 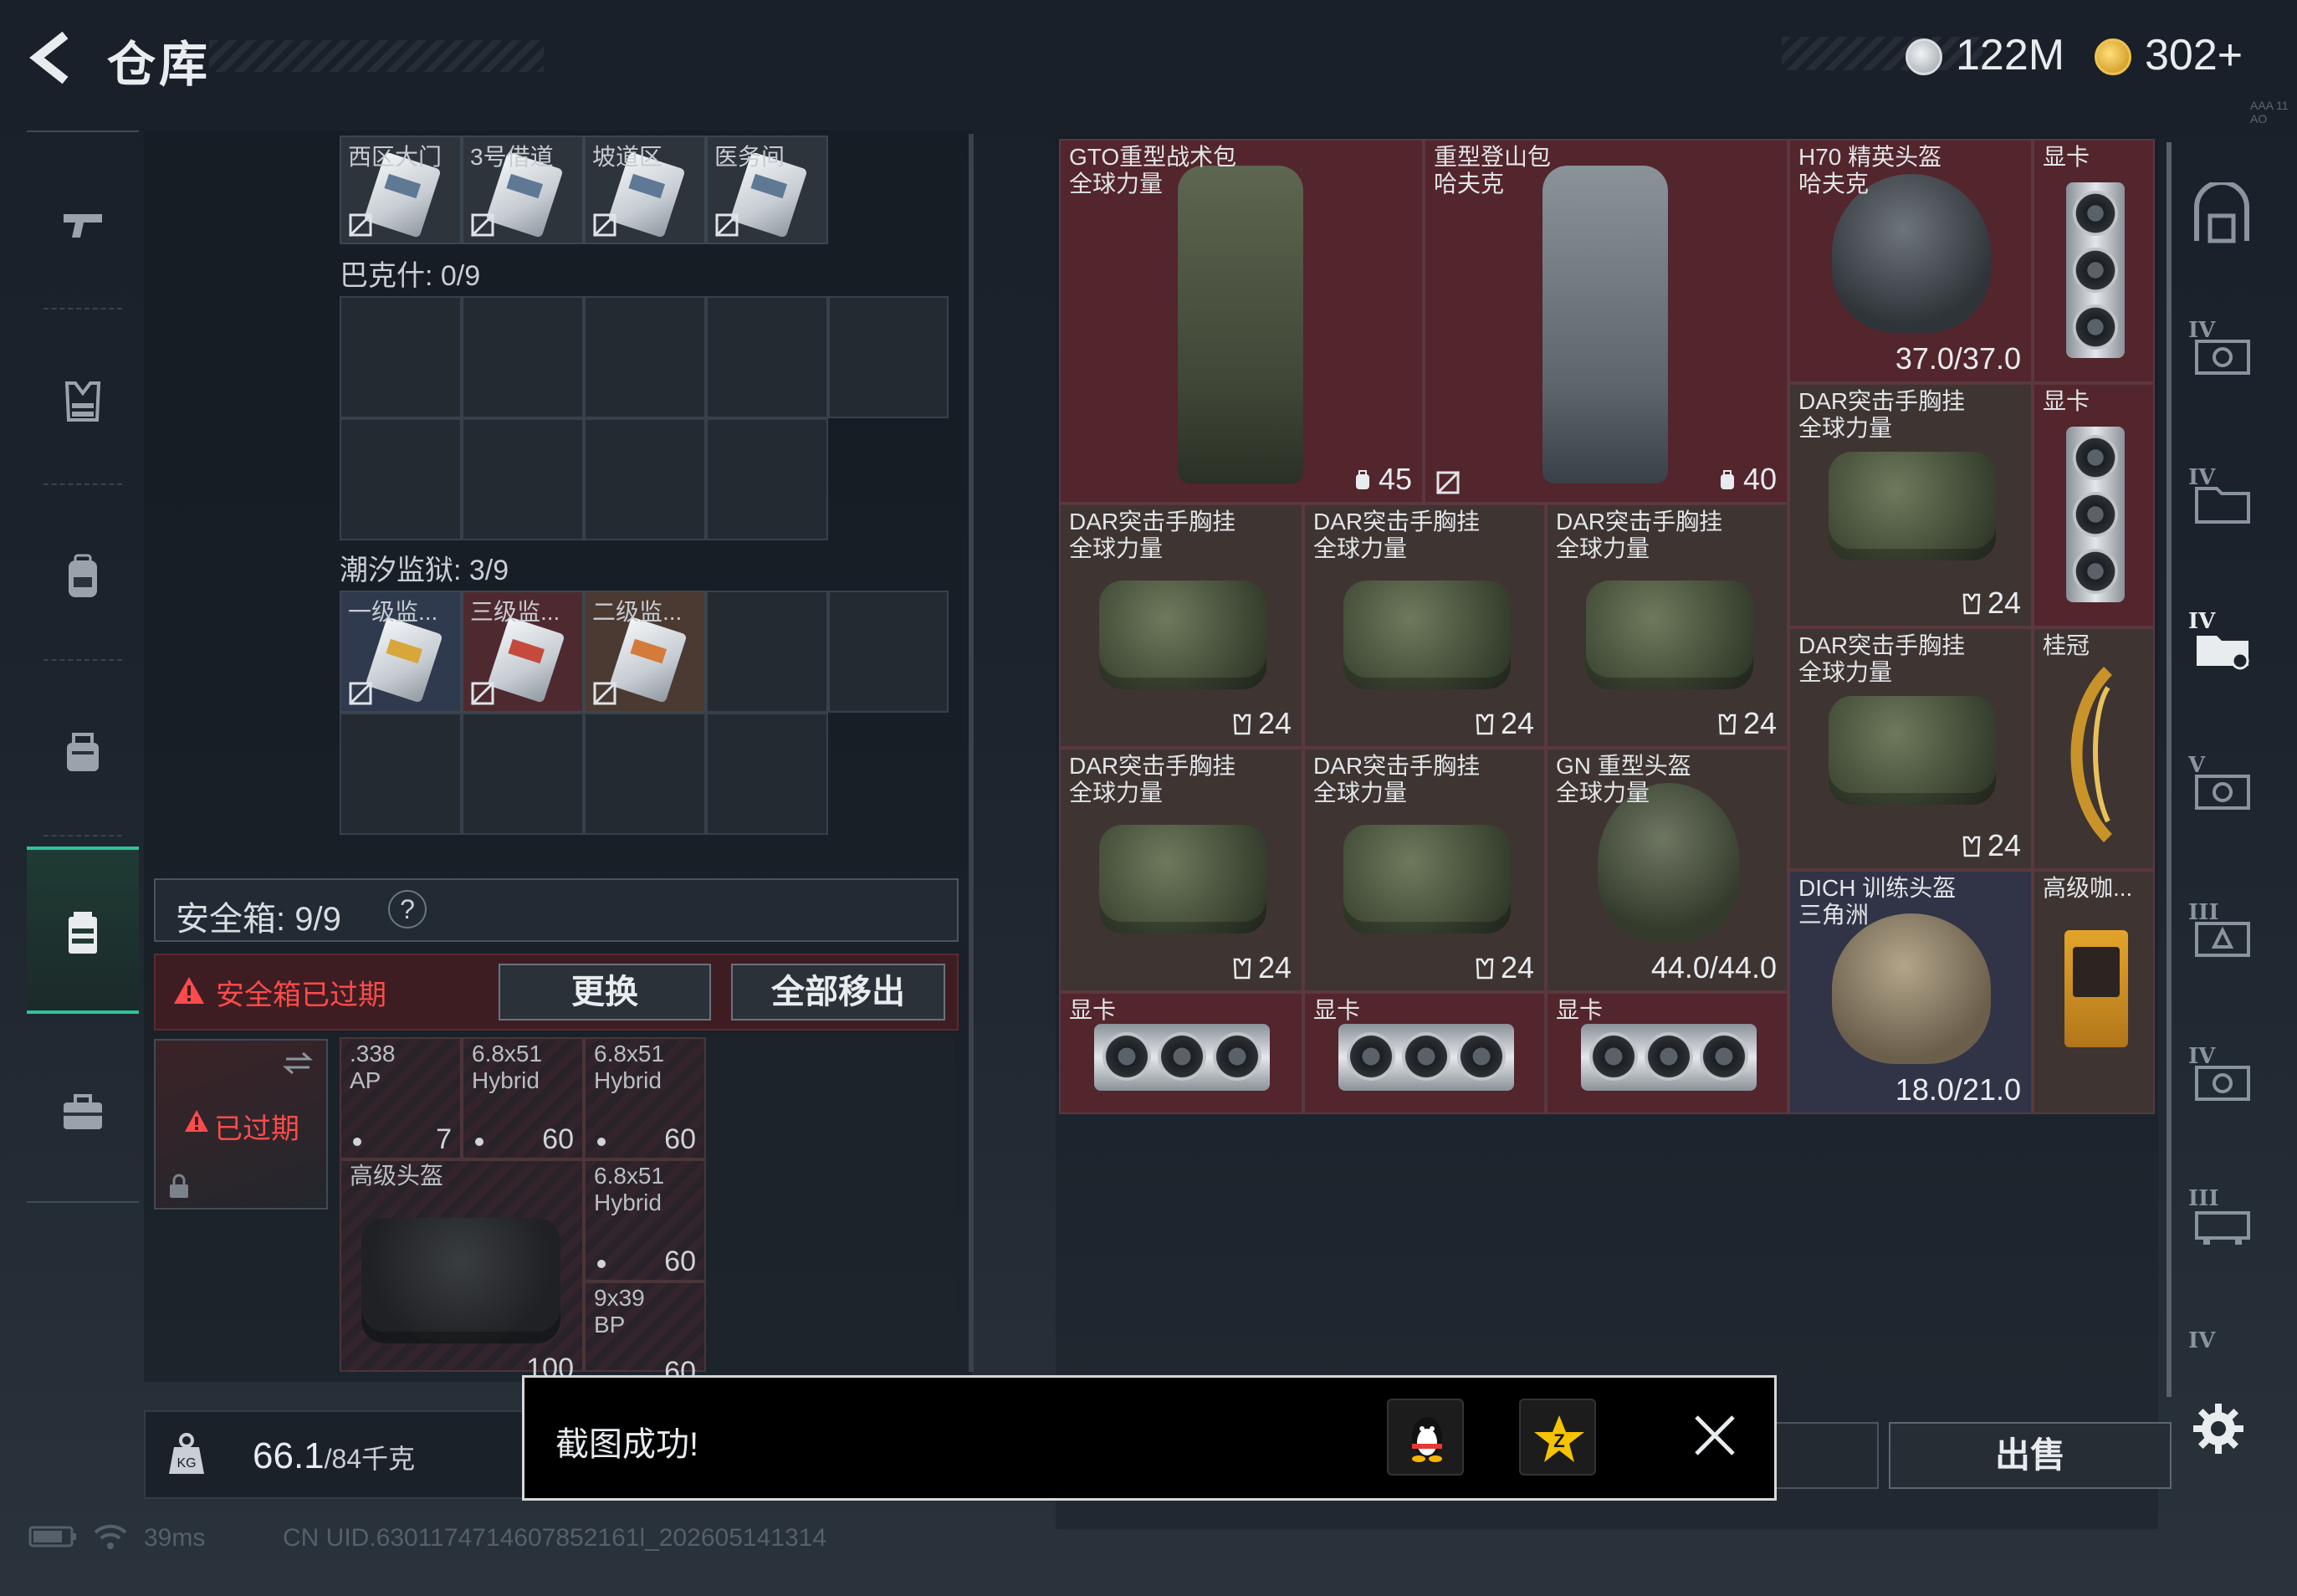 What do you see at coordinates (83, 931) in the screenshot?
I see `sidebar-item-safe-case` at bounding box center [83, 931].